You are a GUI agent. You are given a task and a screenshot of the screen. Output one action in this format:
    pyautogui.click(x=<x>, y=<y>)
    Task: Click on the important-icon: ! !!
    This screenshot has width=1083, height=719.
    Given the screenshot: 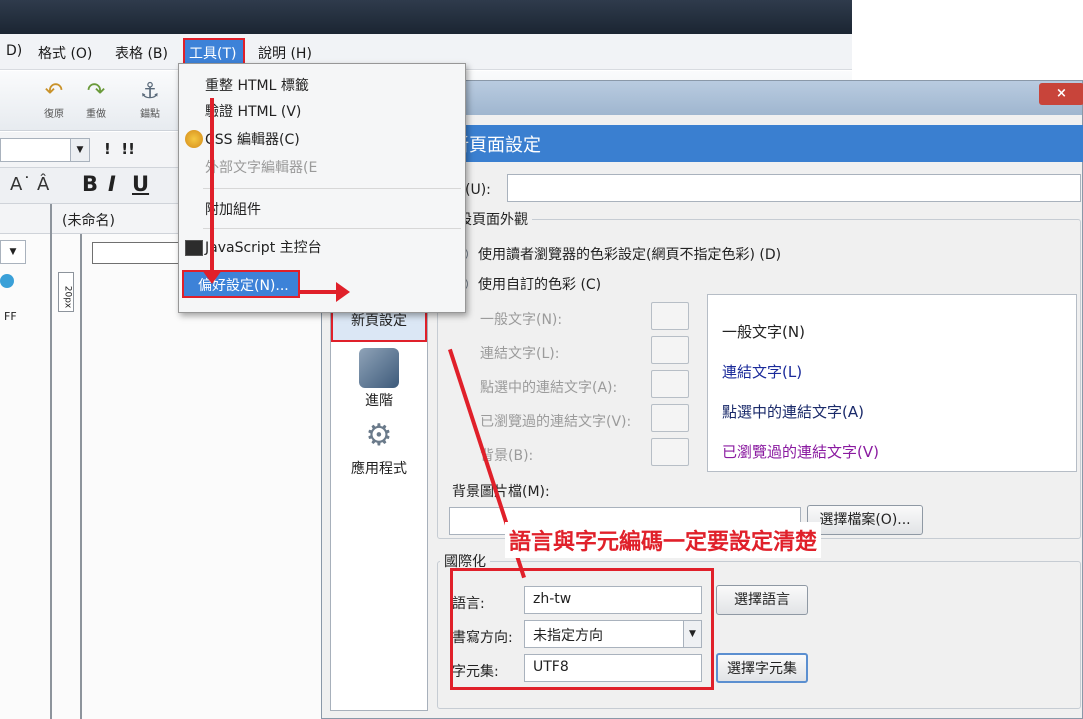 What is the action you would take?
    pyautogui.click(x=119, y=149)
    